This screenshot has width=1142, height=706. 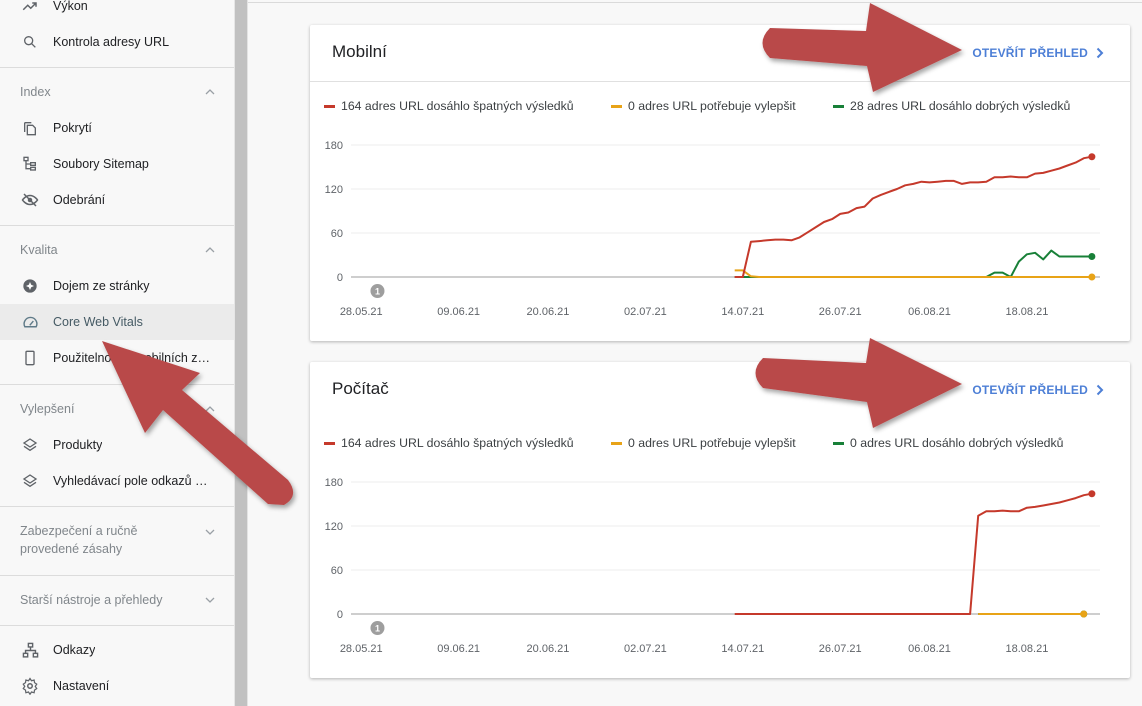 What do you see at coordinates (913, 263) in the screenshot?
I see `series-line-good` at bounding box center [913, 263].